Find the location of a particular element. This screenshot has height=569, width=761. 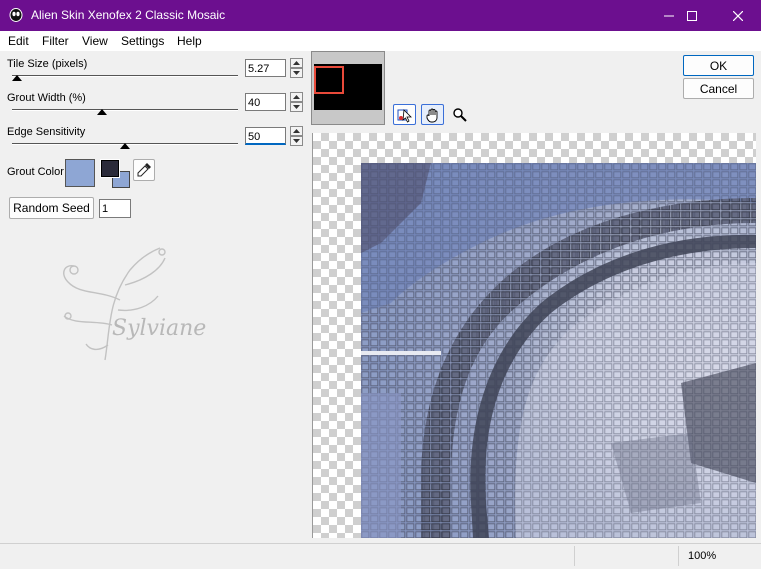

maximize-button is located at coordinates (692, 15).